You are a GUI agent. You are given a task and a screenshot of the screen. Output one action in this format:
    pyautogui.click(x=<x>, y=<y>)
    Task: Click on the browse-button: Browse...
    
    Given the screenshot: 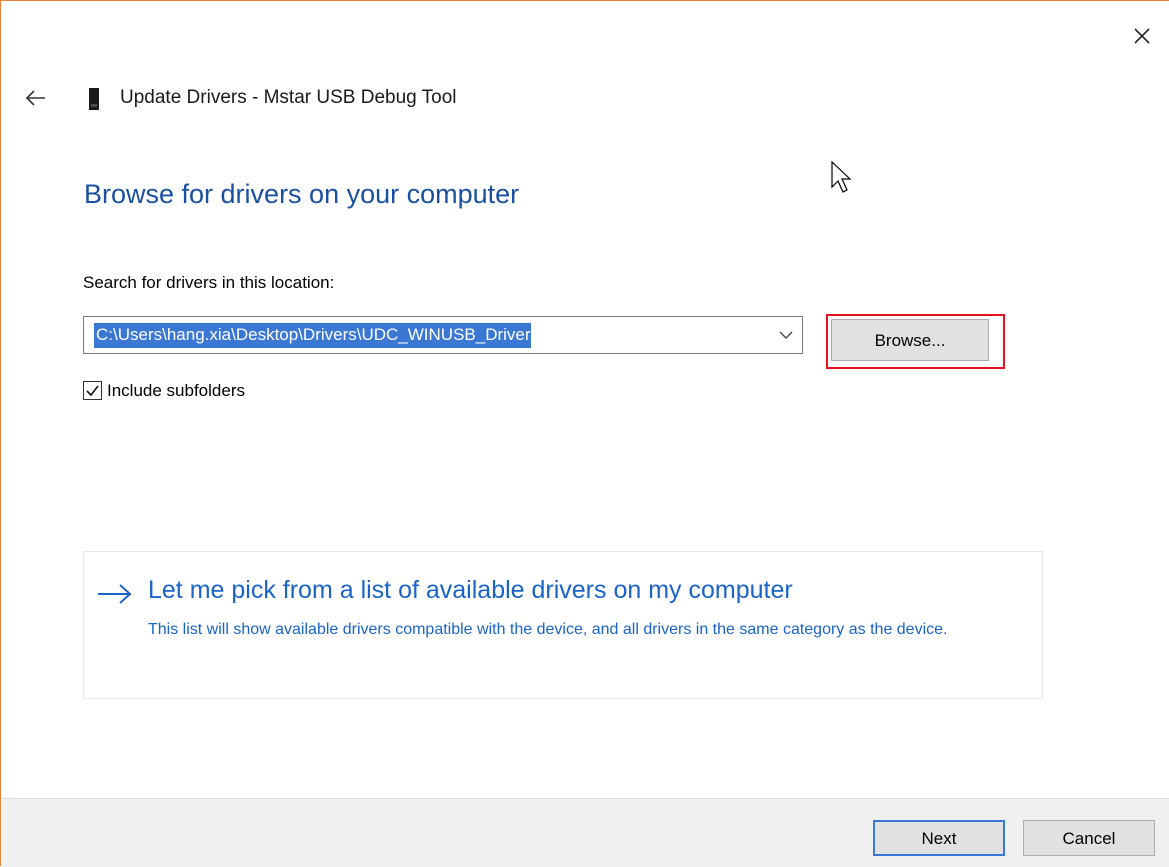 What is the action you would take?
    pyautogui.click(x=910, y=340)
    